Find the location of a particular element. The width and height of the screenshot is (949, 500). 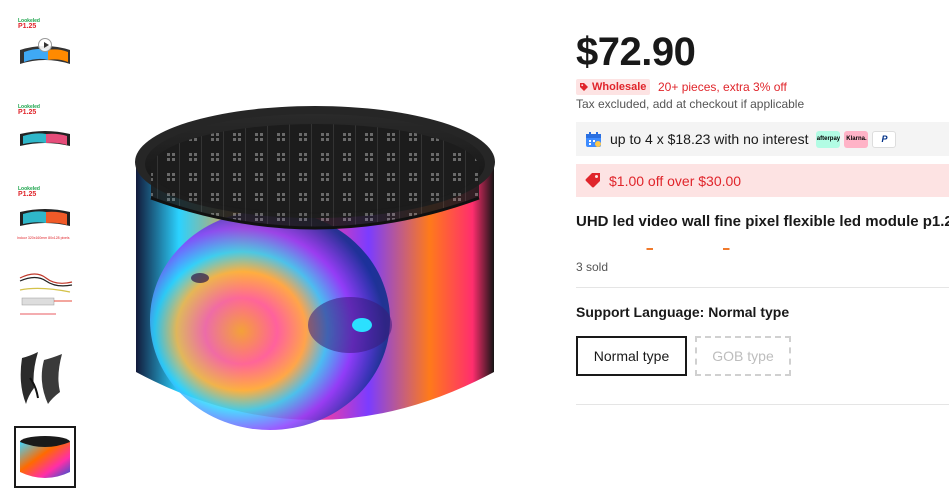

flexible-module-image is located at coordinates (41, 378).